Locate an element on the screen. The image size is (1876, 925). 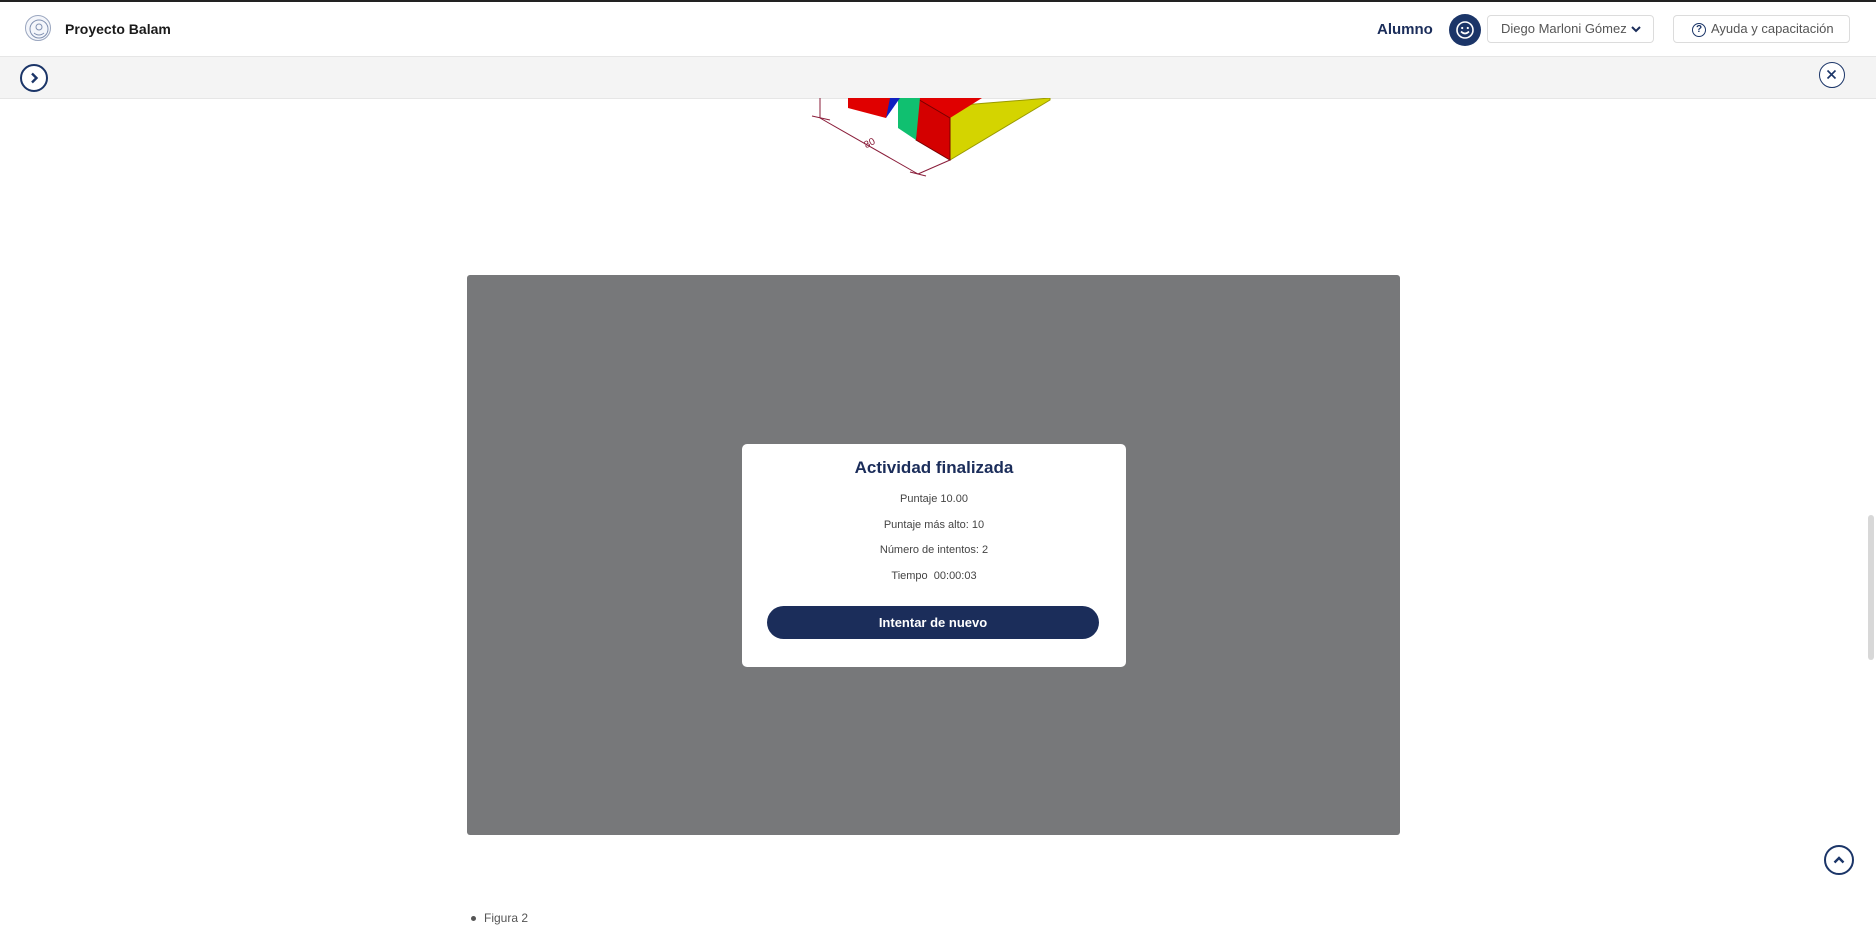
user-name: Diego Marloni Gómez is located at coordinates (1564, 28).